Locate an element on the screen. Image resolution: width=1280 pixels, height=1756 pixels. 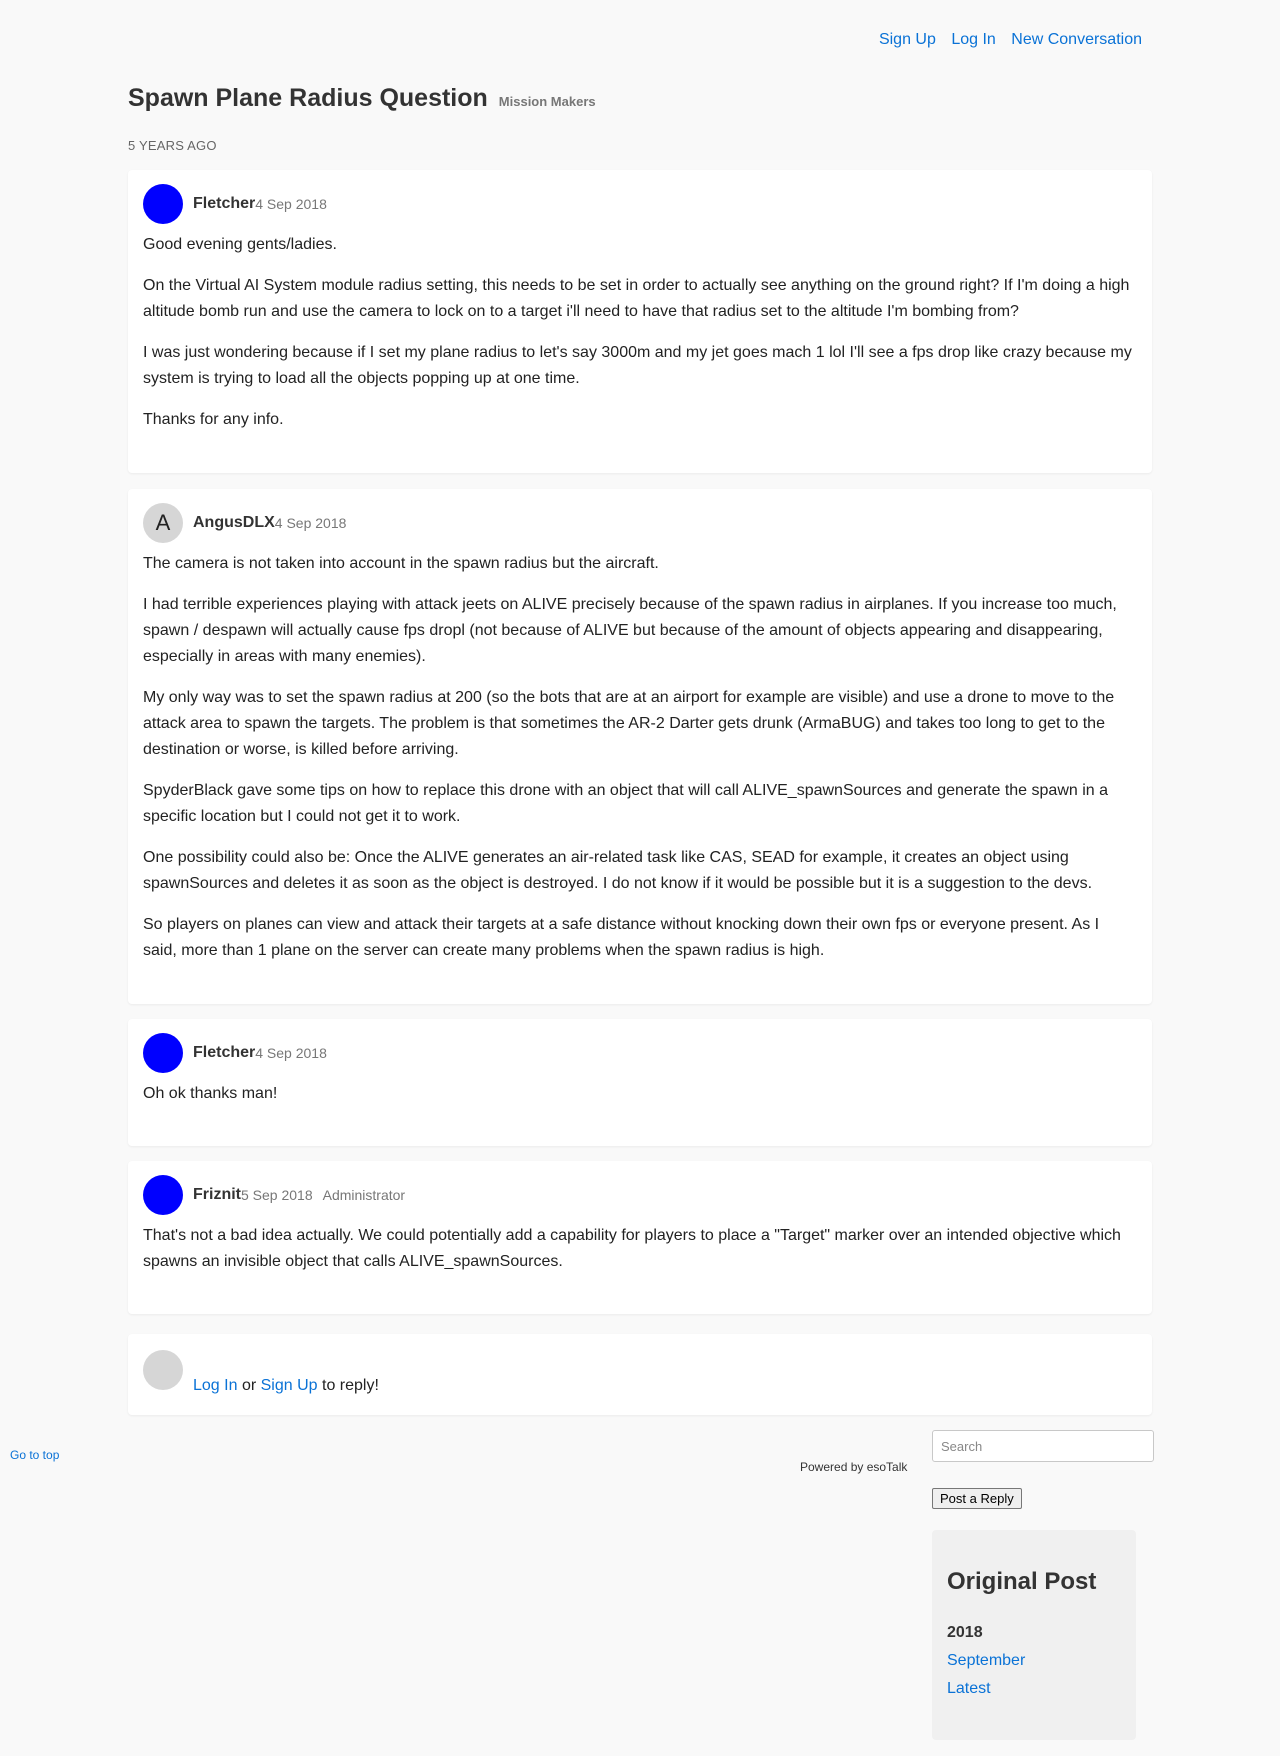
post: Fletcher 4 Sep 2018 Oh ok thanks man! is located at coordinates (640, 1082).